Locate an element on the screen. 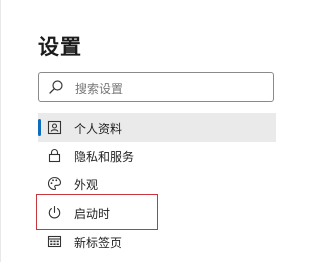  sidebar-item-label: 个人资料 is located at coordinates (98, 129).